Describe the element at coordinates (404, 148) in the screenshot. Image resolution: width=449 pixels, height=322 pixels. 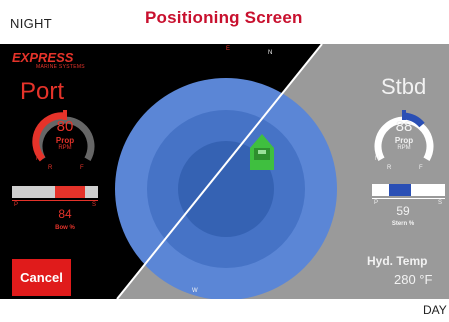
I see `stbd-rpm-unit: RPM` at that location.